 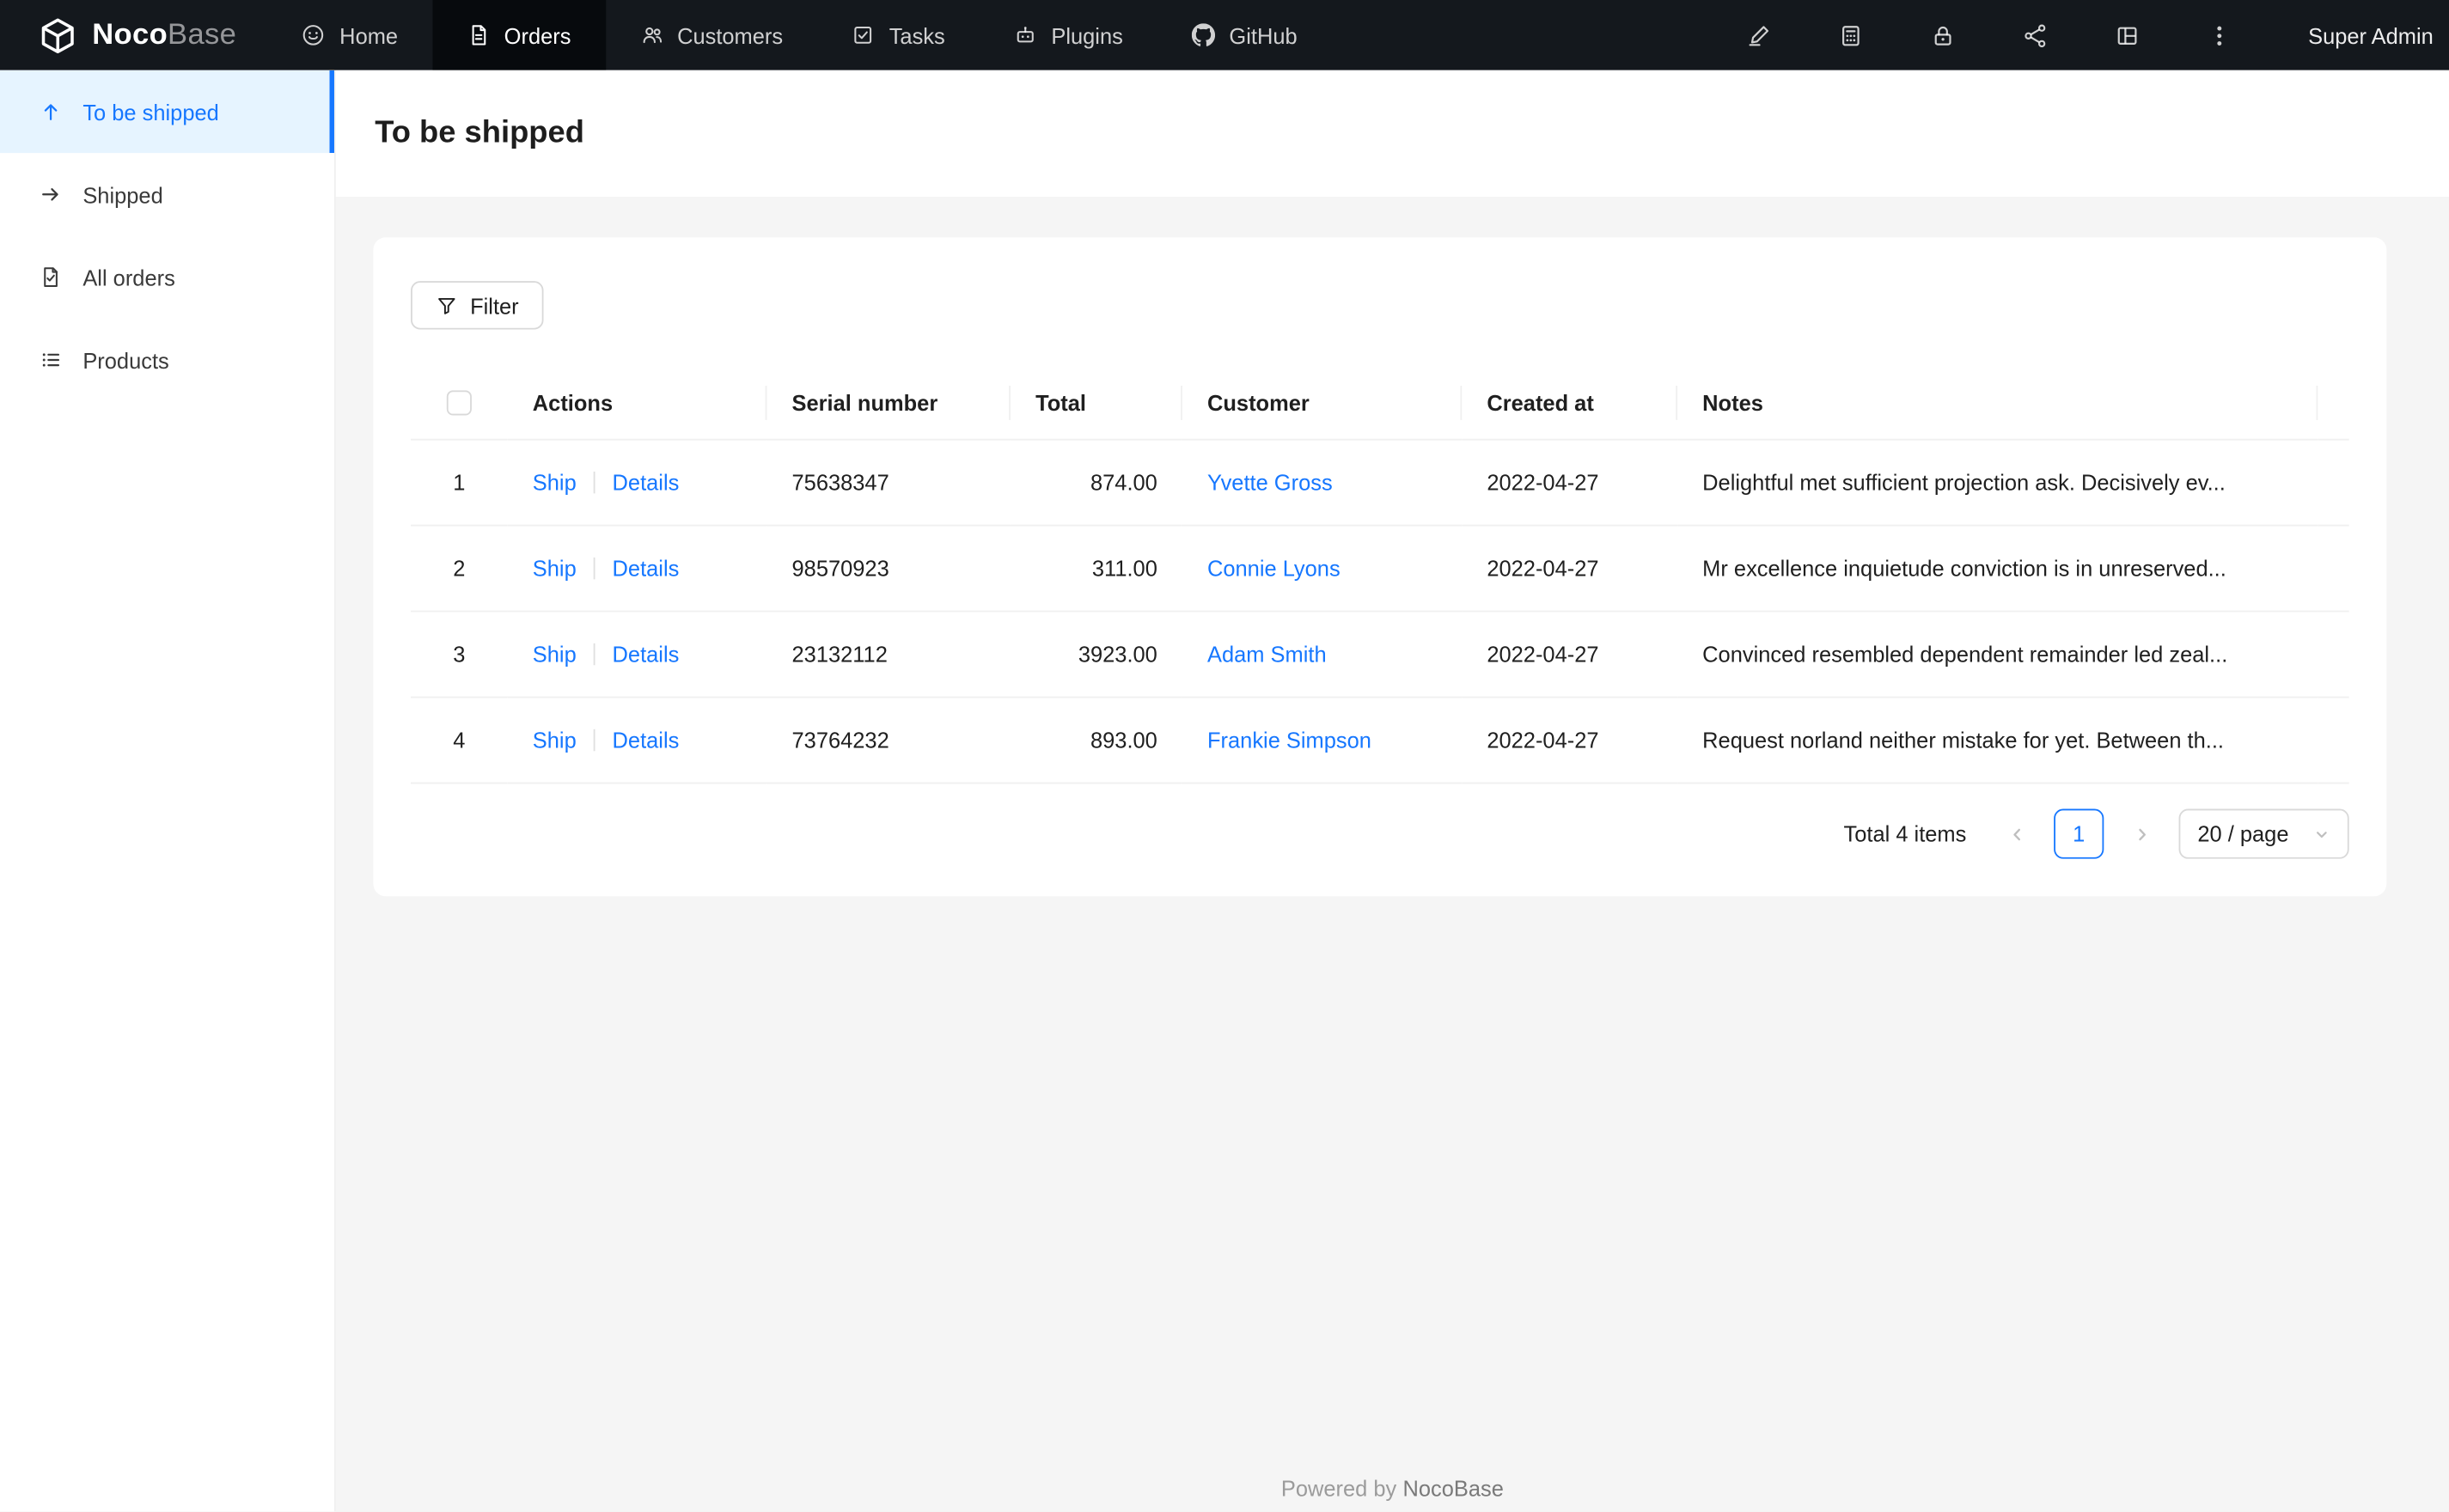 I want to click on topbar-right: Super Admin, so click(x=2097, y=35).